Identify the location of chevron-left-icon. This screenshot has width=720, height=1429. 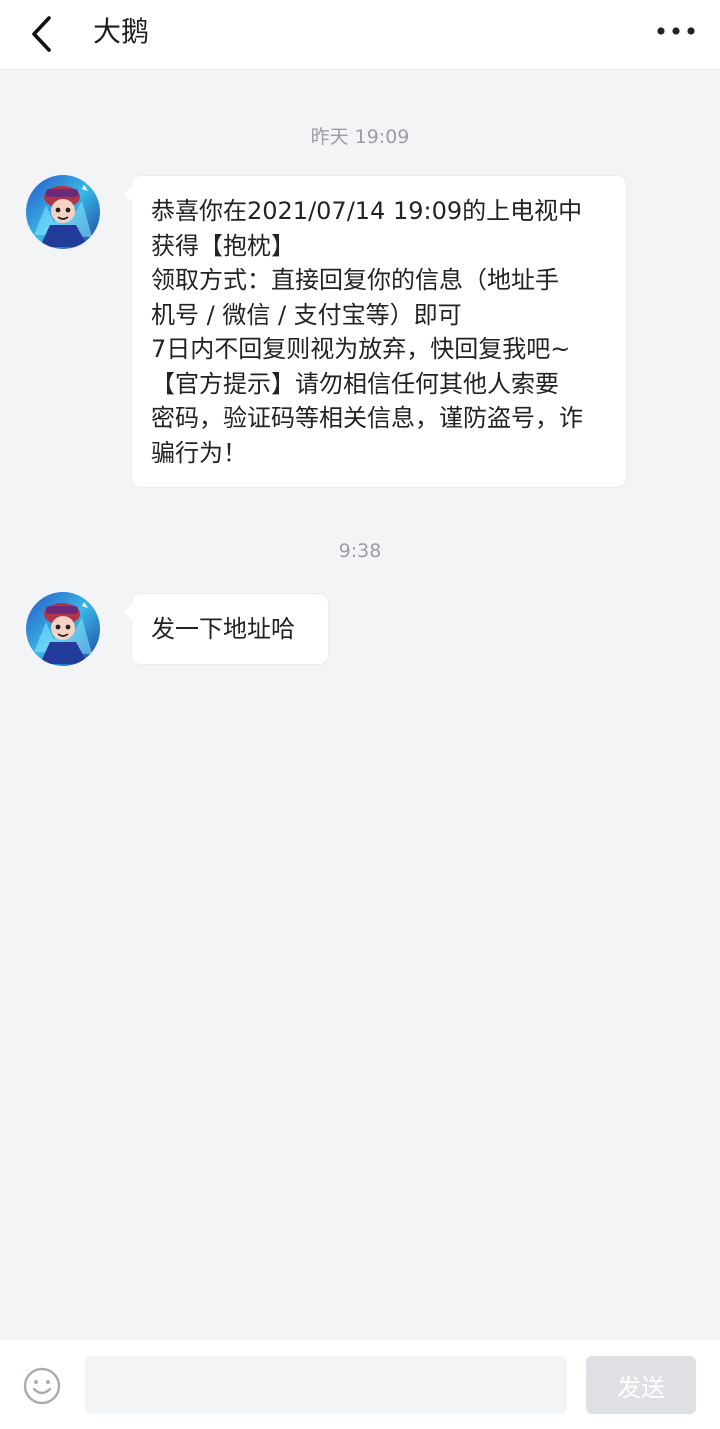
(41, 34).